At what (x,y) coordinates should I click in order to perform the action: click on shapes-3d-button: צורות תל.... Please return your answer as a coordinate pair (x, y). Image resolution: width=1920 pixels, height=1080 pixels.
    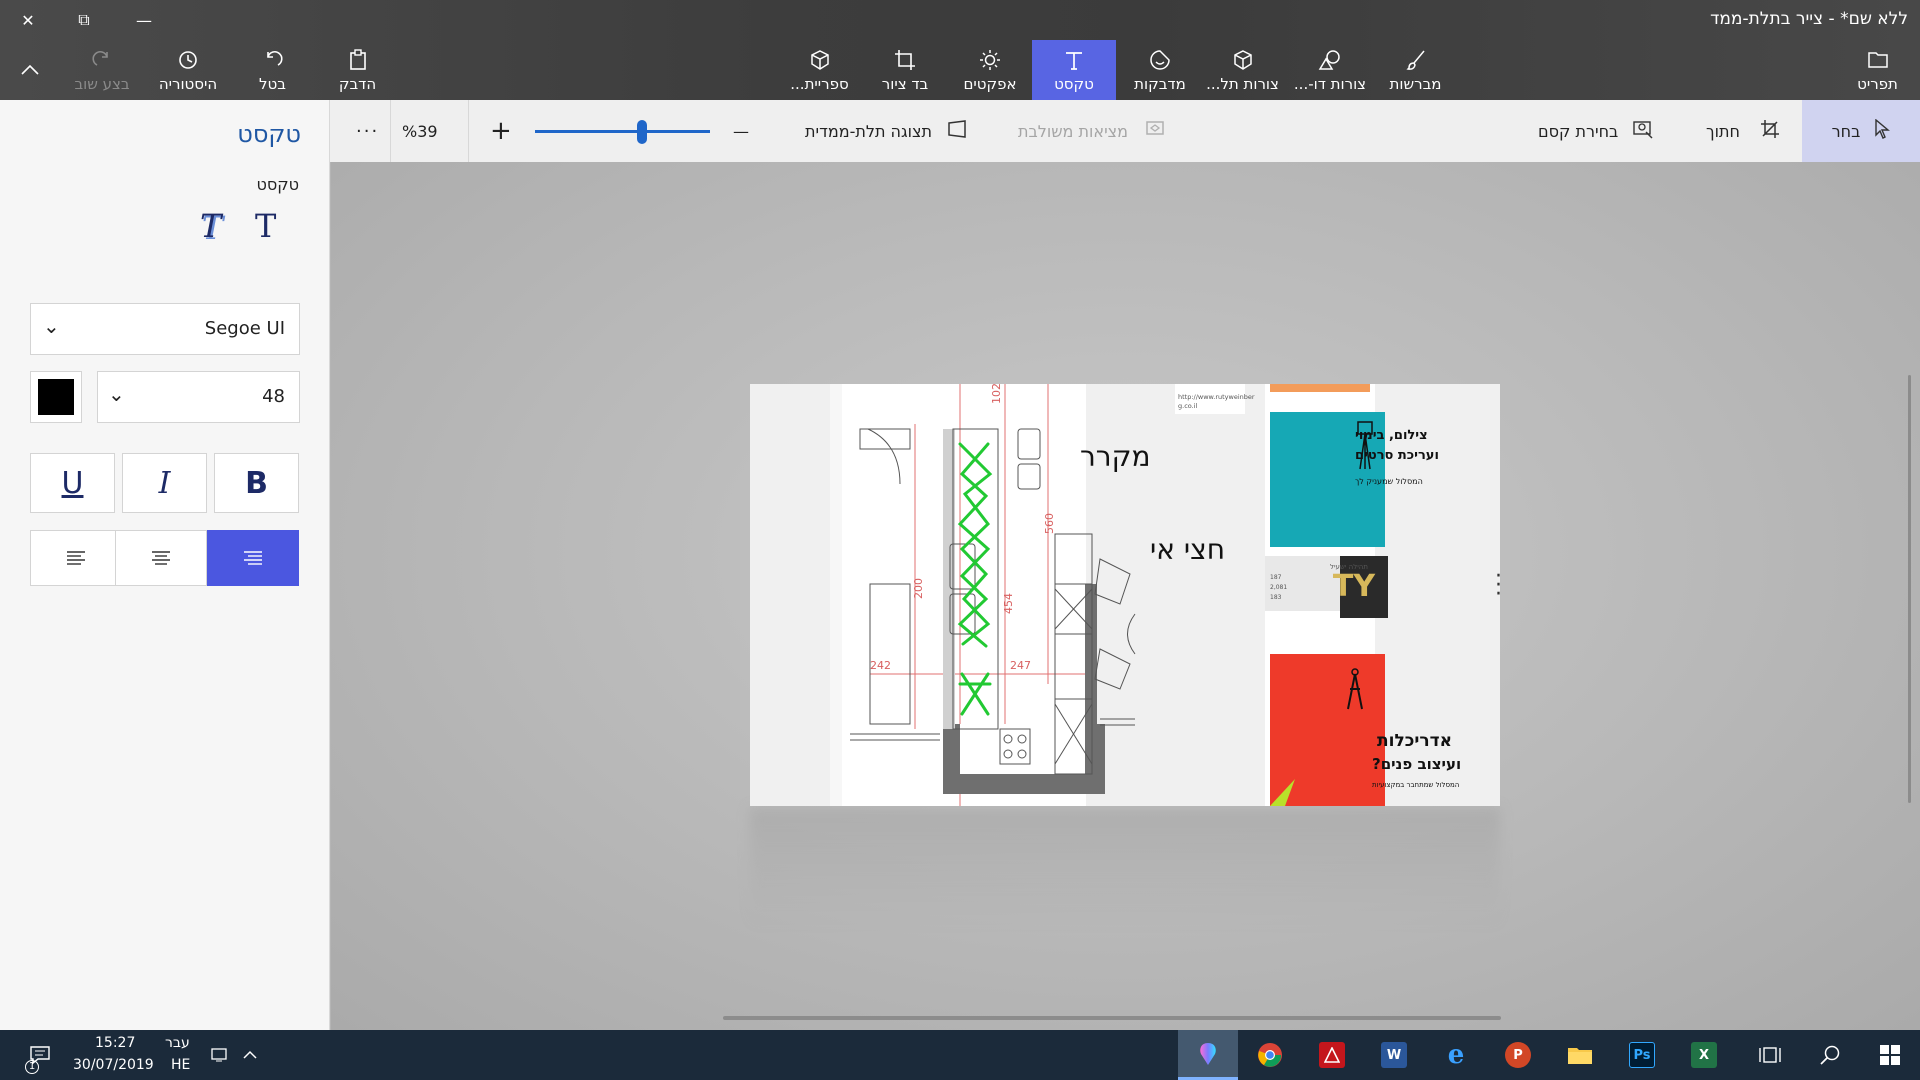
    Looking at the image, I should click on (1242, 70).